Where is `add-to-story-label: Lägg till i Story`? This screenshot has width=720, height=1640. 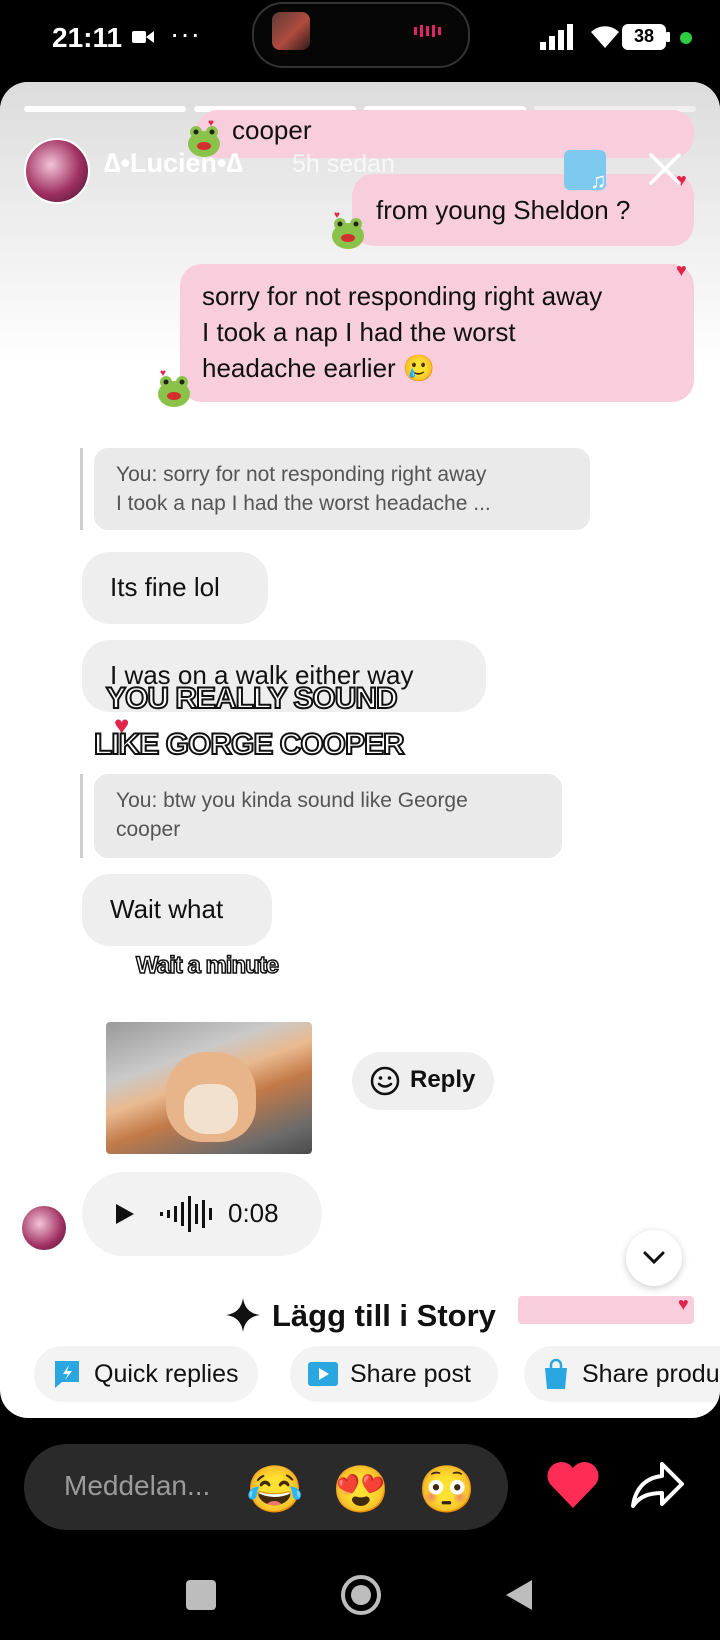
add-to-story-label: Lägg till i Story is located at coordinates (384, 1315).